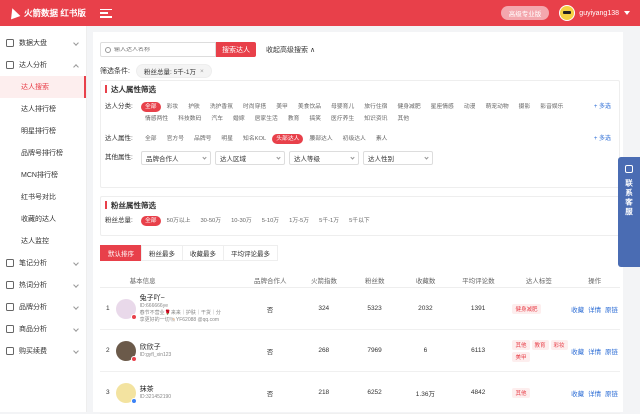 The width and height of the screenshot is (640, 414). Describe the element at coordinates (121, 253) in the screenshot. I see `tab-sort-0: 默认排序` at that location.